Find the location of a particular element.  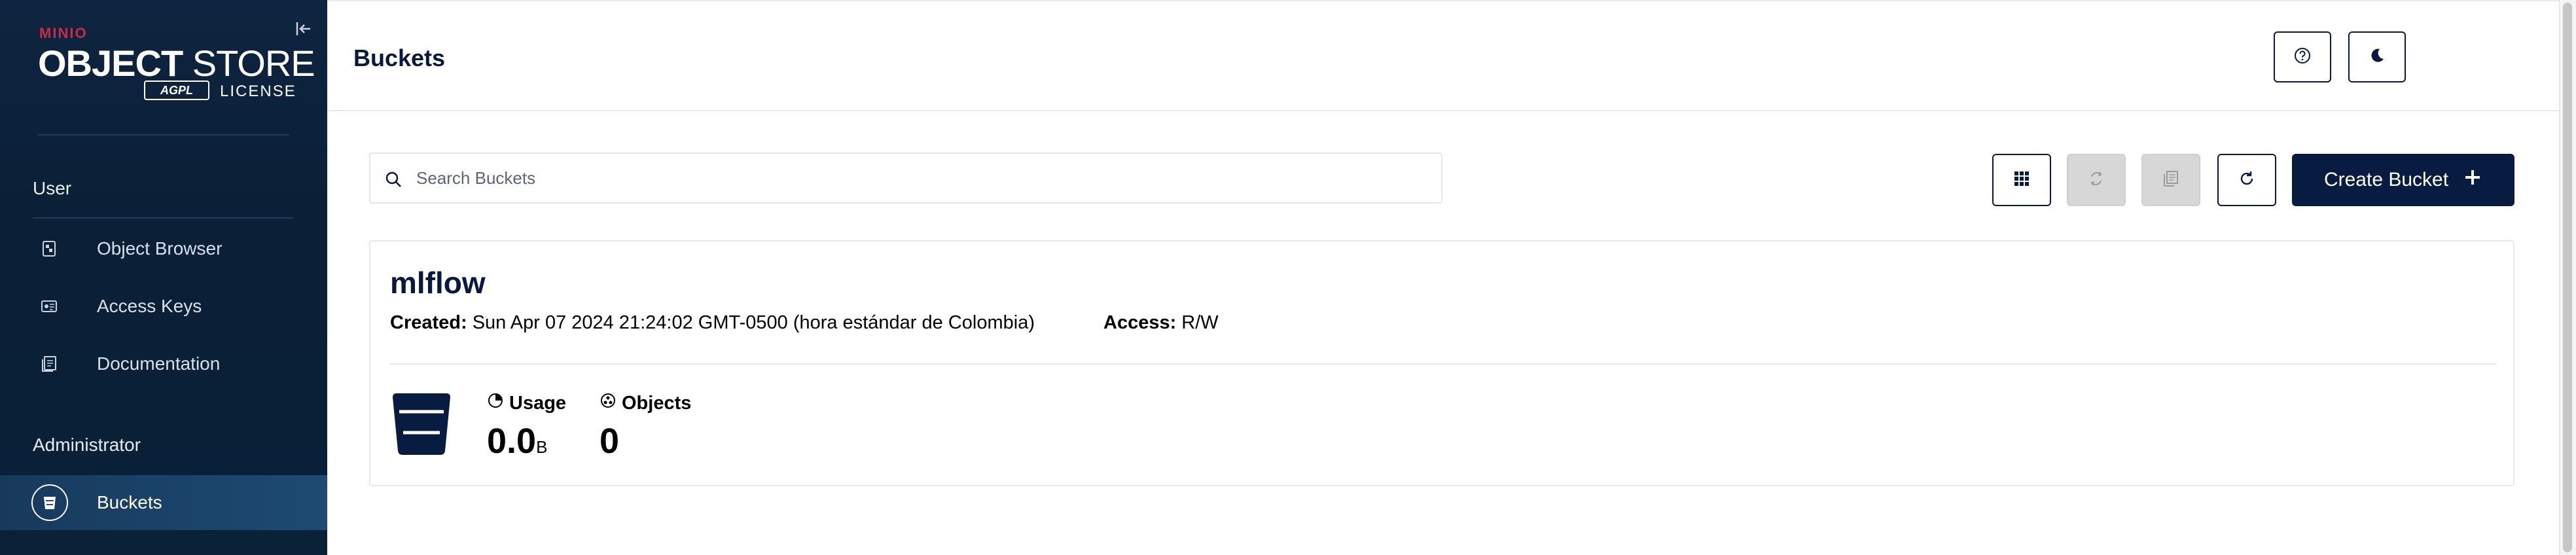

sidebar-item-access-keys: Access Keys is located at coordinates (163, 306).